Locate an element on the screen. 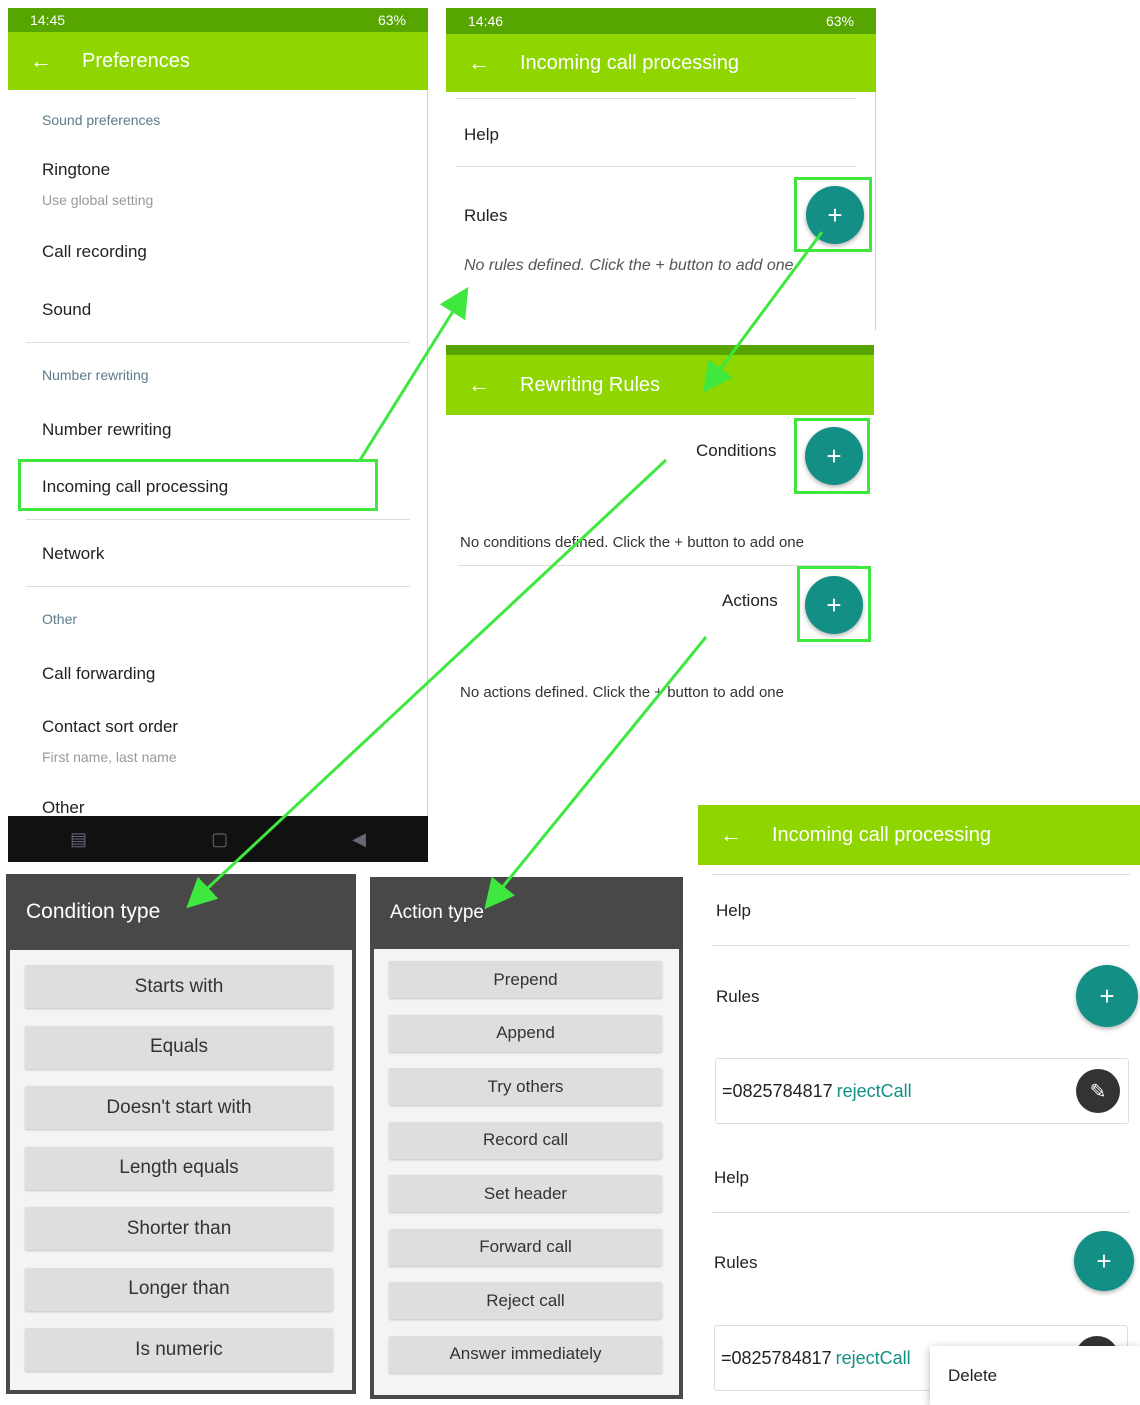 This screenshot has height=1405, width=1140. nav-bar: ▤ ▢ ◀ is located at coordinates (218, 839).